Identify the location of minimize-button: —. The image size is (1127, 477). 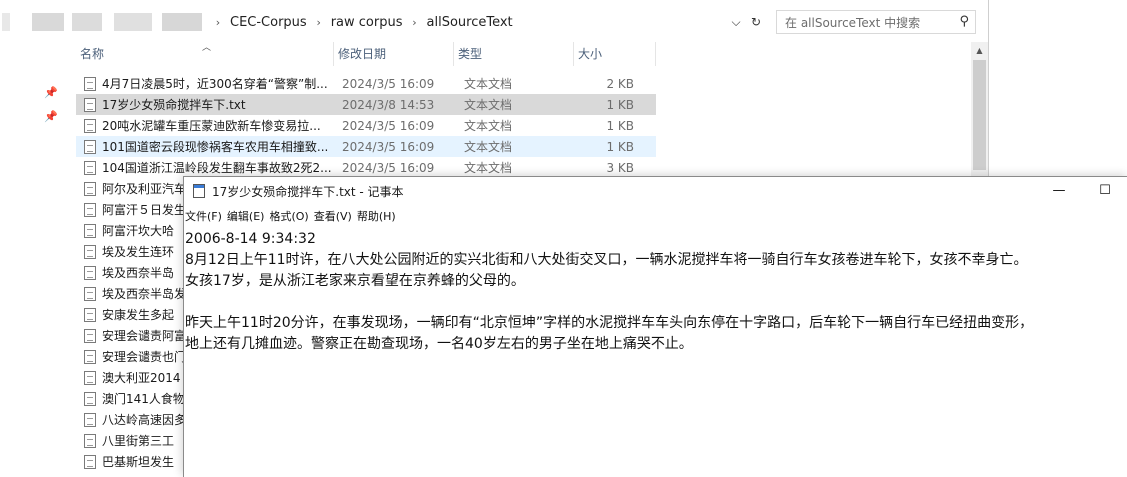
(1059, 191).